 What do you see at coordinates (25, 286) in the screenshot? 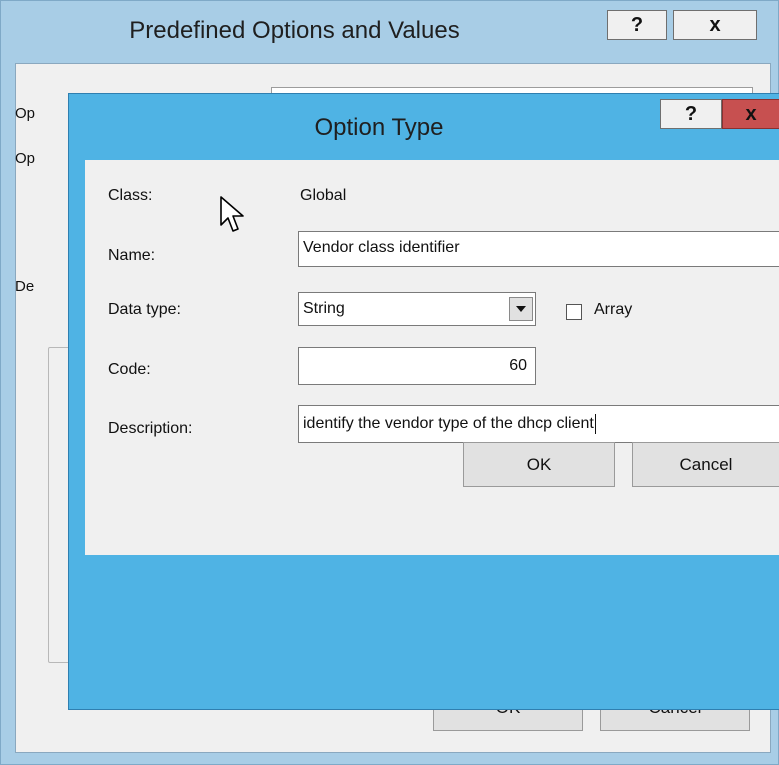
I see `description-label: De` at bounding box center [25, 286].